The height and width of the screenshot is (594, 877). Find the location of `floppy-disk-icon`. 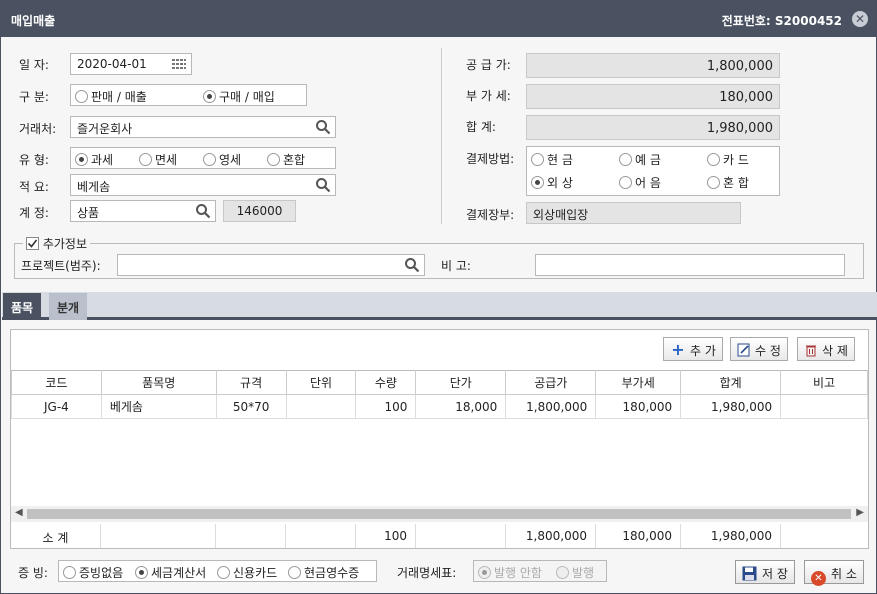

floppy-disk-icon is located at coordinates (749, 573).